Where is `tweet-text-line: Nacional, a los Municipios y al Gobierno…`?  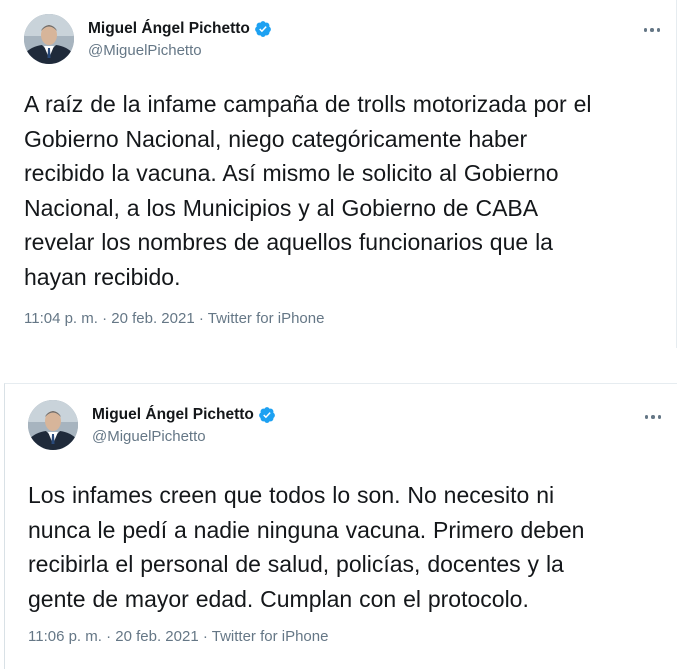 tweet-text-line: Nacional, a los Municipios y al Gobierno… is located at coordinates (281, 207).